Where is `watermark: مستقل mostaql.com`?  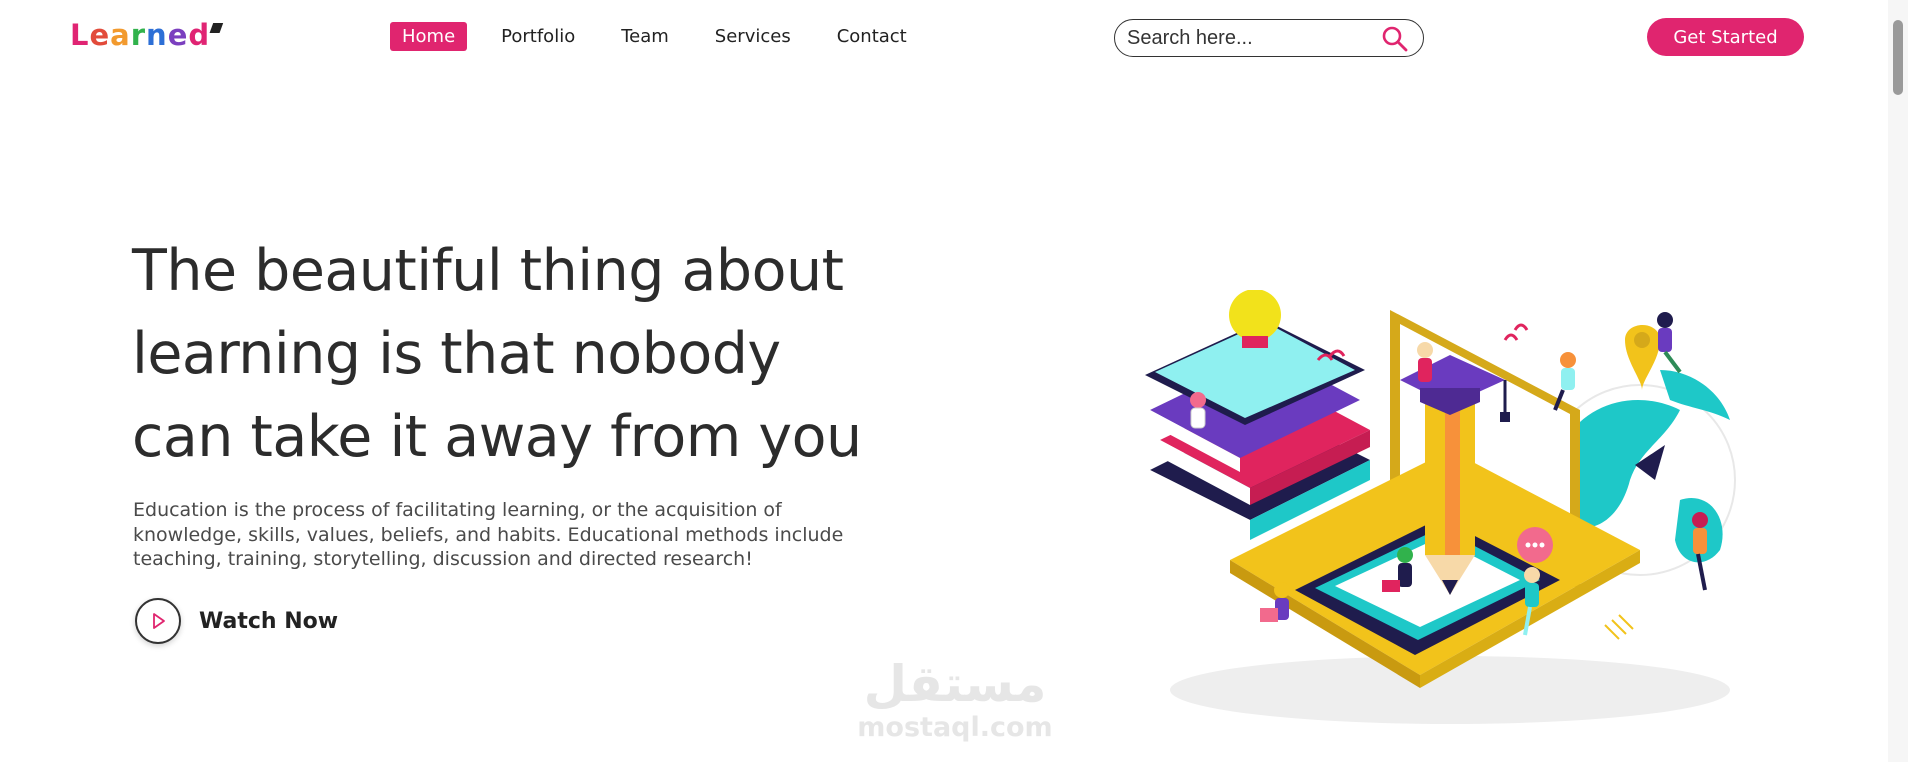 watermark: مستقل mostaql.com is located at coordinates (955, 699).